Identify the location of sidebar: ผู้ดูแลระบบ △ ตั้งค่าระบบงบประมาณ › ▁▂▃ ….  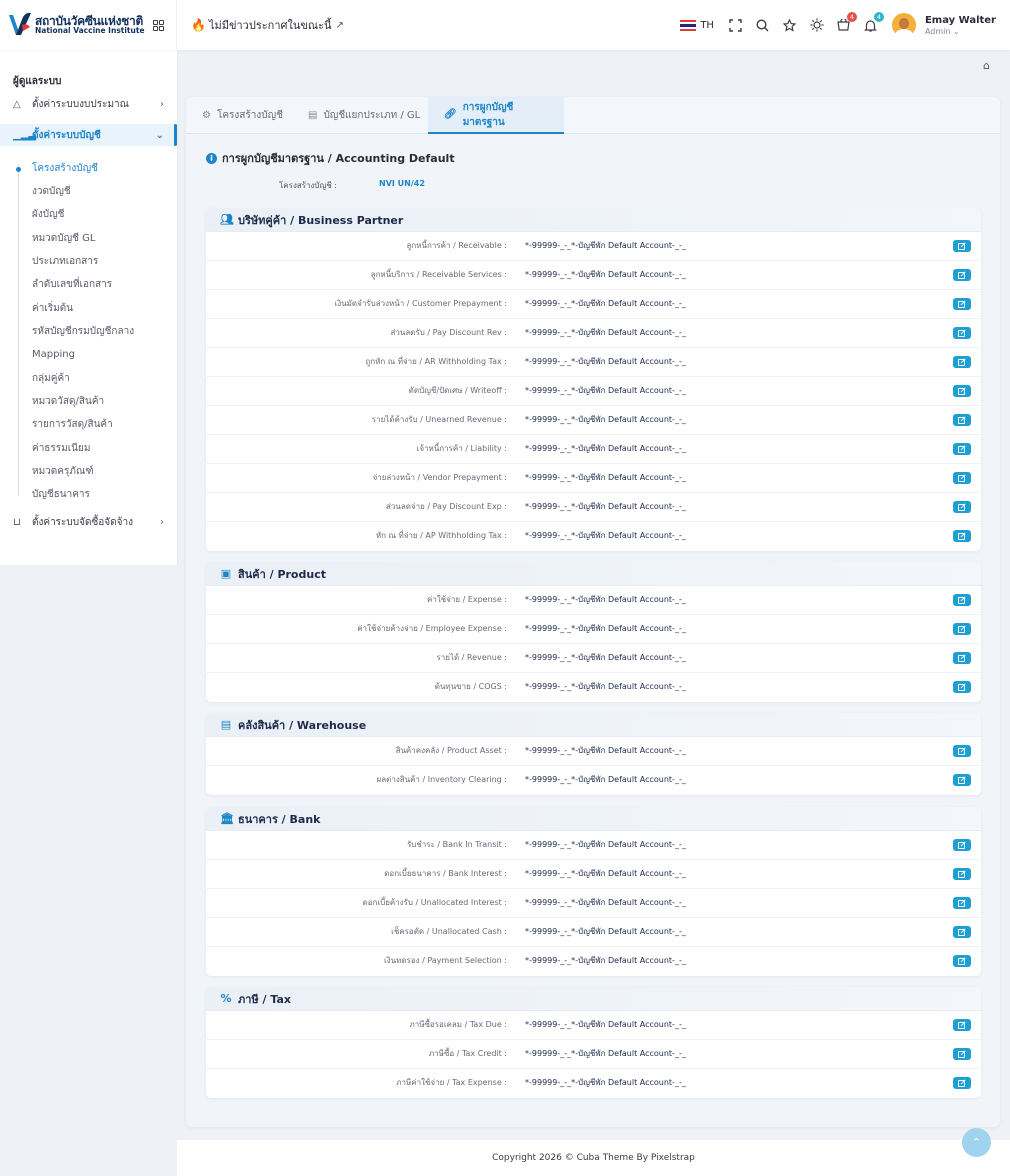
(88, 307).